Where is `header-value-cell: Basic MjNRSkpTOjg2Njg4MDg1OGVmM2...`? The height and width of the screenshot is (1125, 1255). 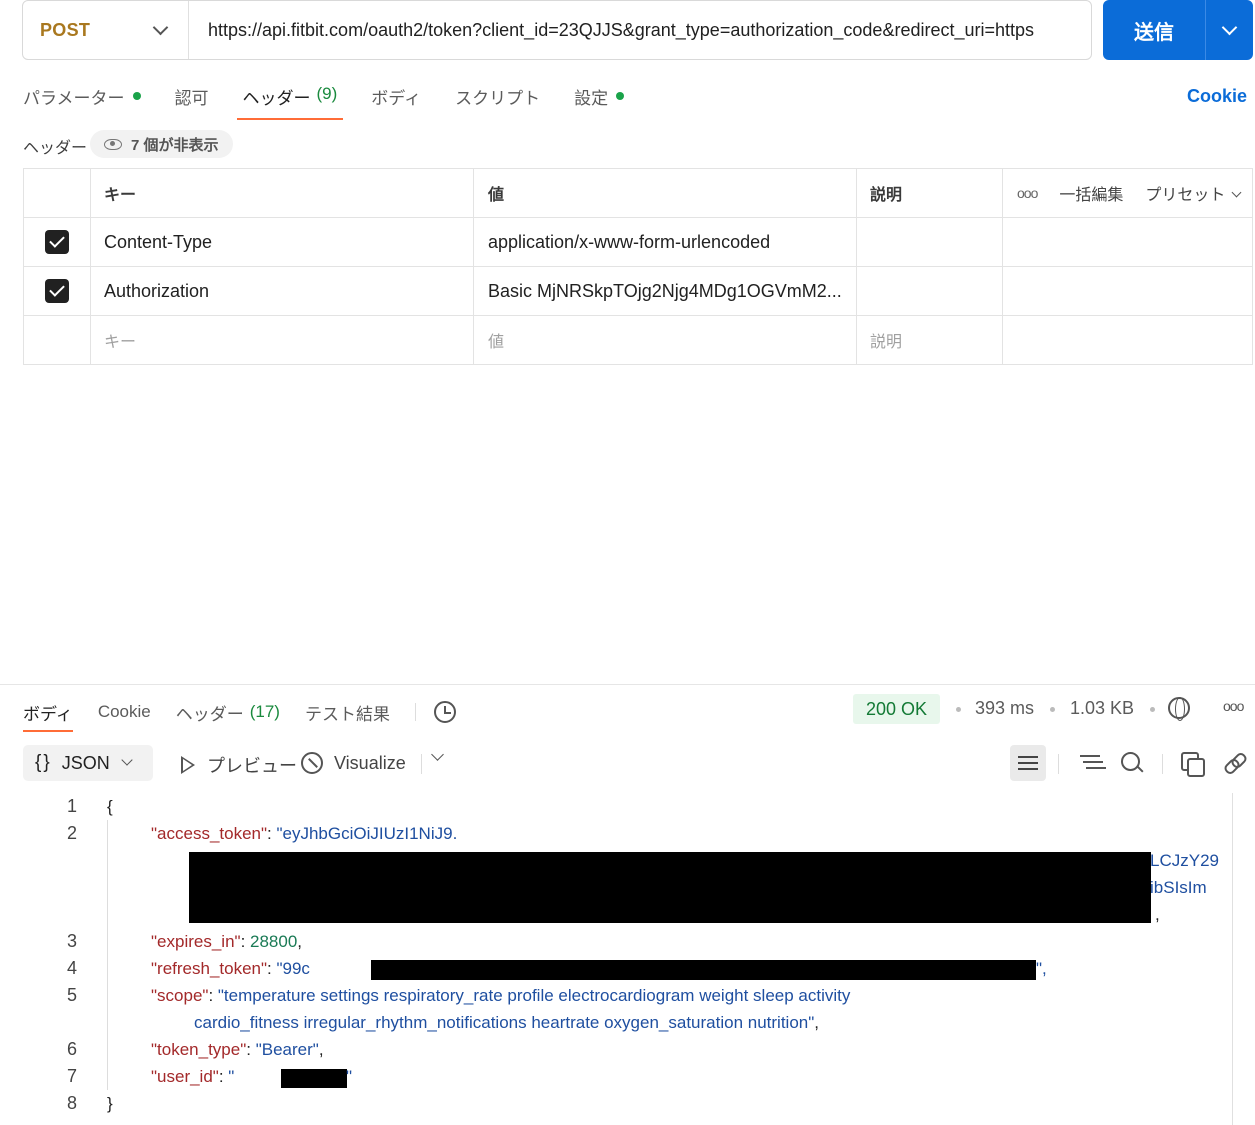 header-value-cell: Basic MjNRSkpTOjg2Njg4MDg1OGVmM2... is located at coordinates (665, 291).